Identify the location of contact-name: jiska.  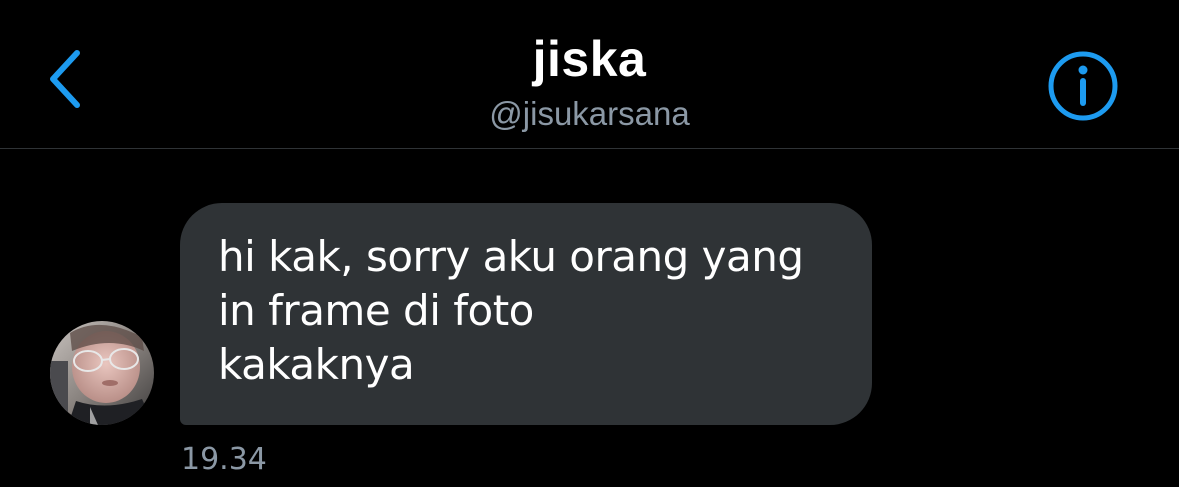
(589, 59).